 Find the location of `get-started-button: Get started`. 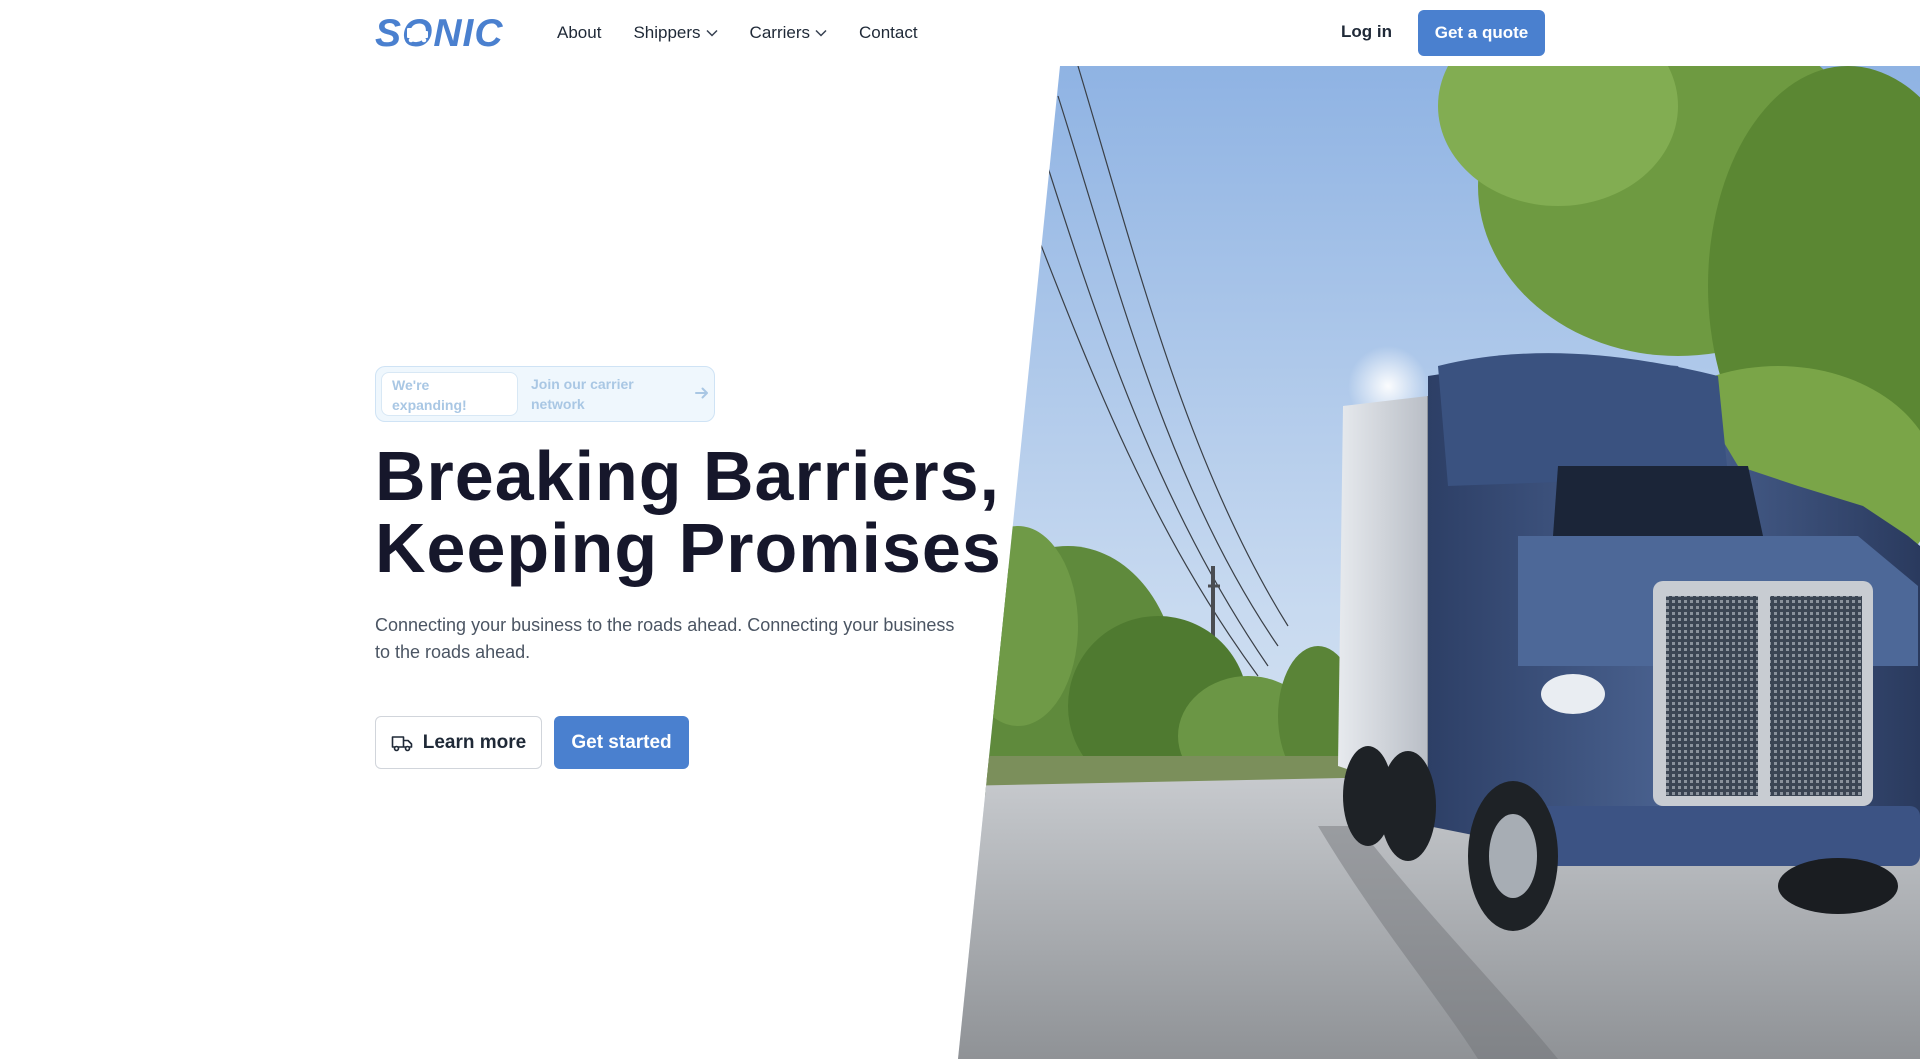

get-started-button: Get started is located at coordinates (621, 742).